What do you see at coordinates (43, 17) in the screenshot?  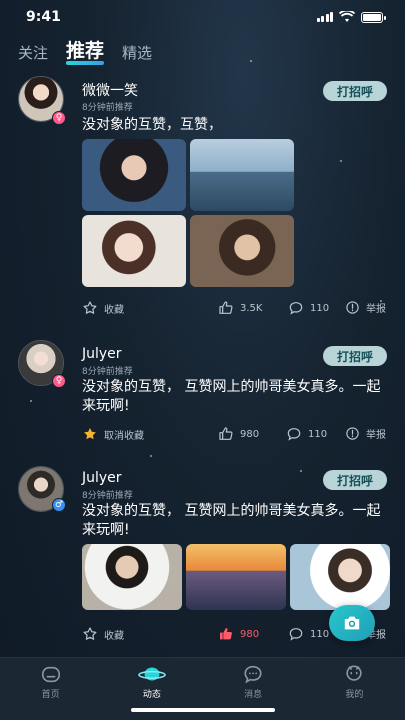 I see `status-time: 9:41` at bounding box center [43, 17].